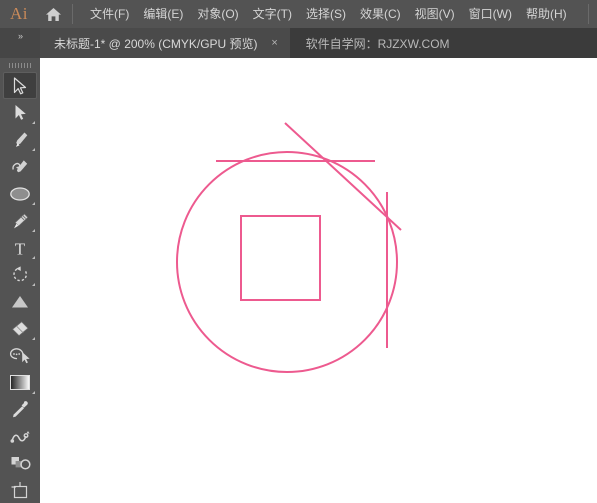  I want to click on rotate-icon, so click(20, 274).